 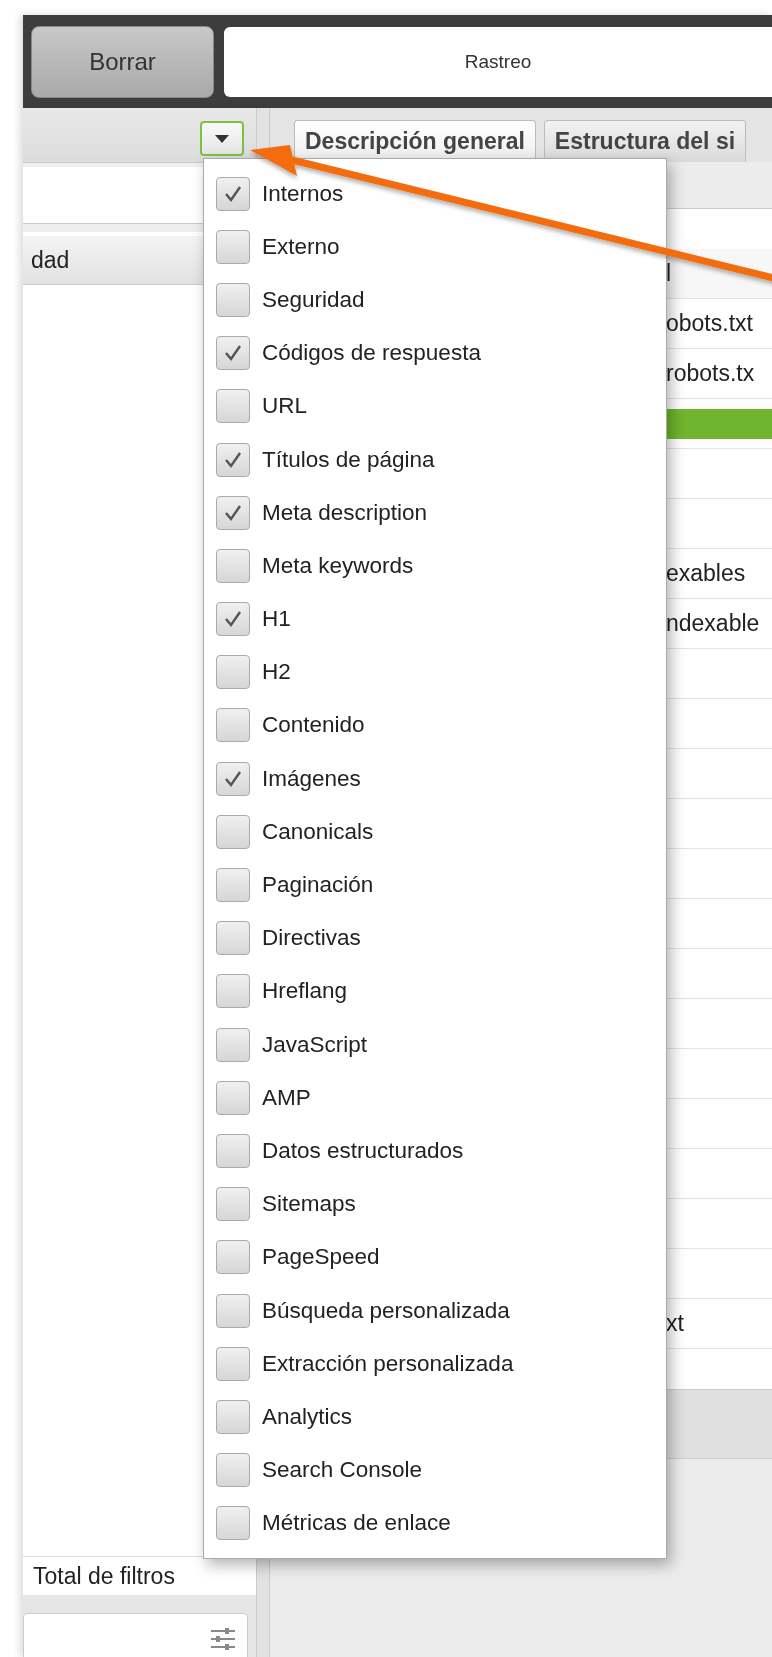 What do you see at coordinates (498, 61) in the screenshot?
I see `crawl-field: Rastreo` at bounding box center [498, 61].